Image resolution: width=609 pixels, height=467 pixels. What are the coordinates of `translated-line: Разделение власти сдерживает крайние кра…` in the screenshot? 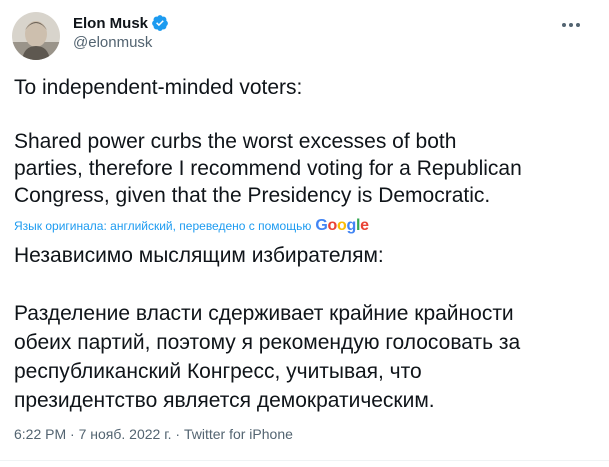 It's located at (264, 313).